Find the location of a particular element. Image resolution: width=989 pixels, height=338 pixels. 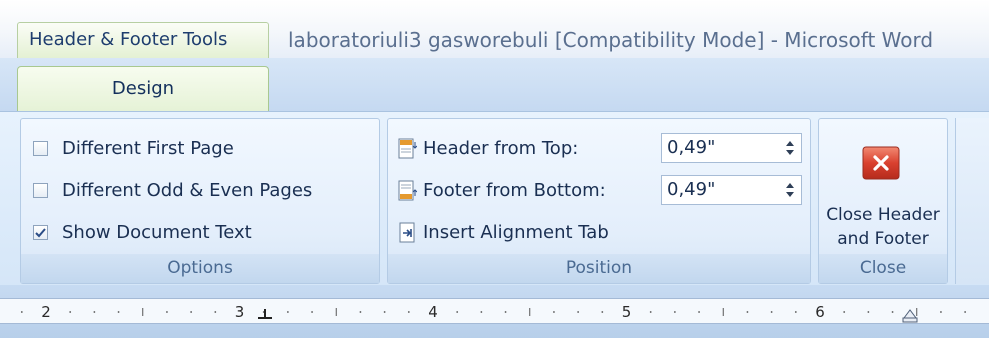

footer-from-bottom-spinner: 0,49" is located at coordinates (731, 190).